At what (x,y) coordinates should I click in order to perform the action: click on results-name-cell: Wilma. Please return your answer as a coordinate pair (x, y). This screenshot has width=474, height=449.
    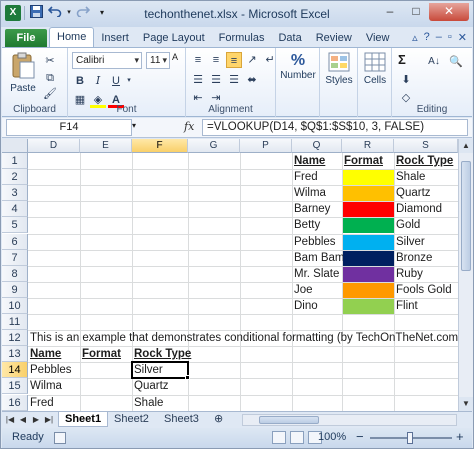
    Looking at the image, I should click on (45, 386).